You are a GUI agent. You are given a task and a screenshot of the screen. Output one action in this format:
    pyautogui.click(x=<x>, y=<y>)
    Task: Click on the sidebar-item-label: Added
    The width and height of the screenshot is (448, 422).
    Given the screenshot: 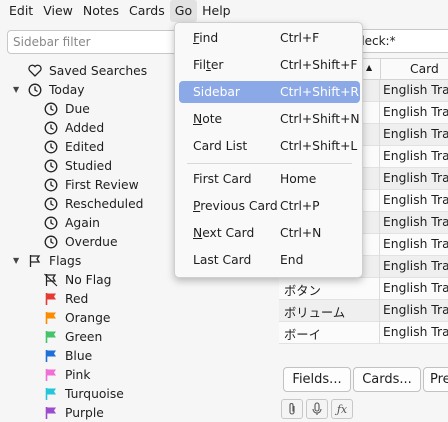 What is the action you would take?
    pyautogui.click(x=85, y=127)
    